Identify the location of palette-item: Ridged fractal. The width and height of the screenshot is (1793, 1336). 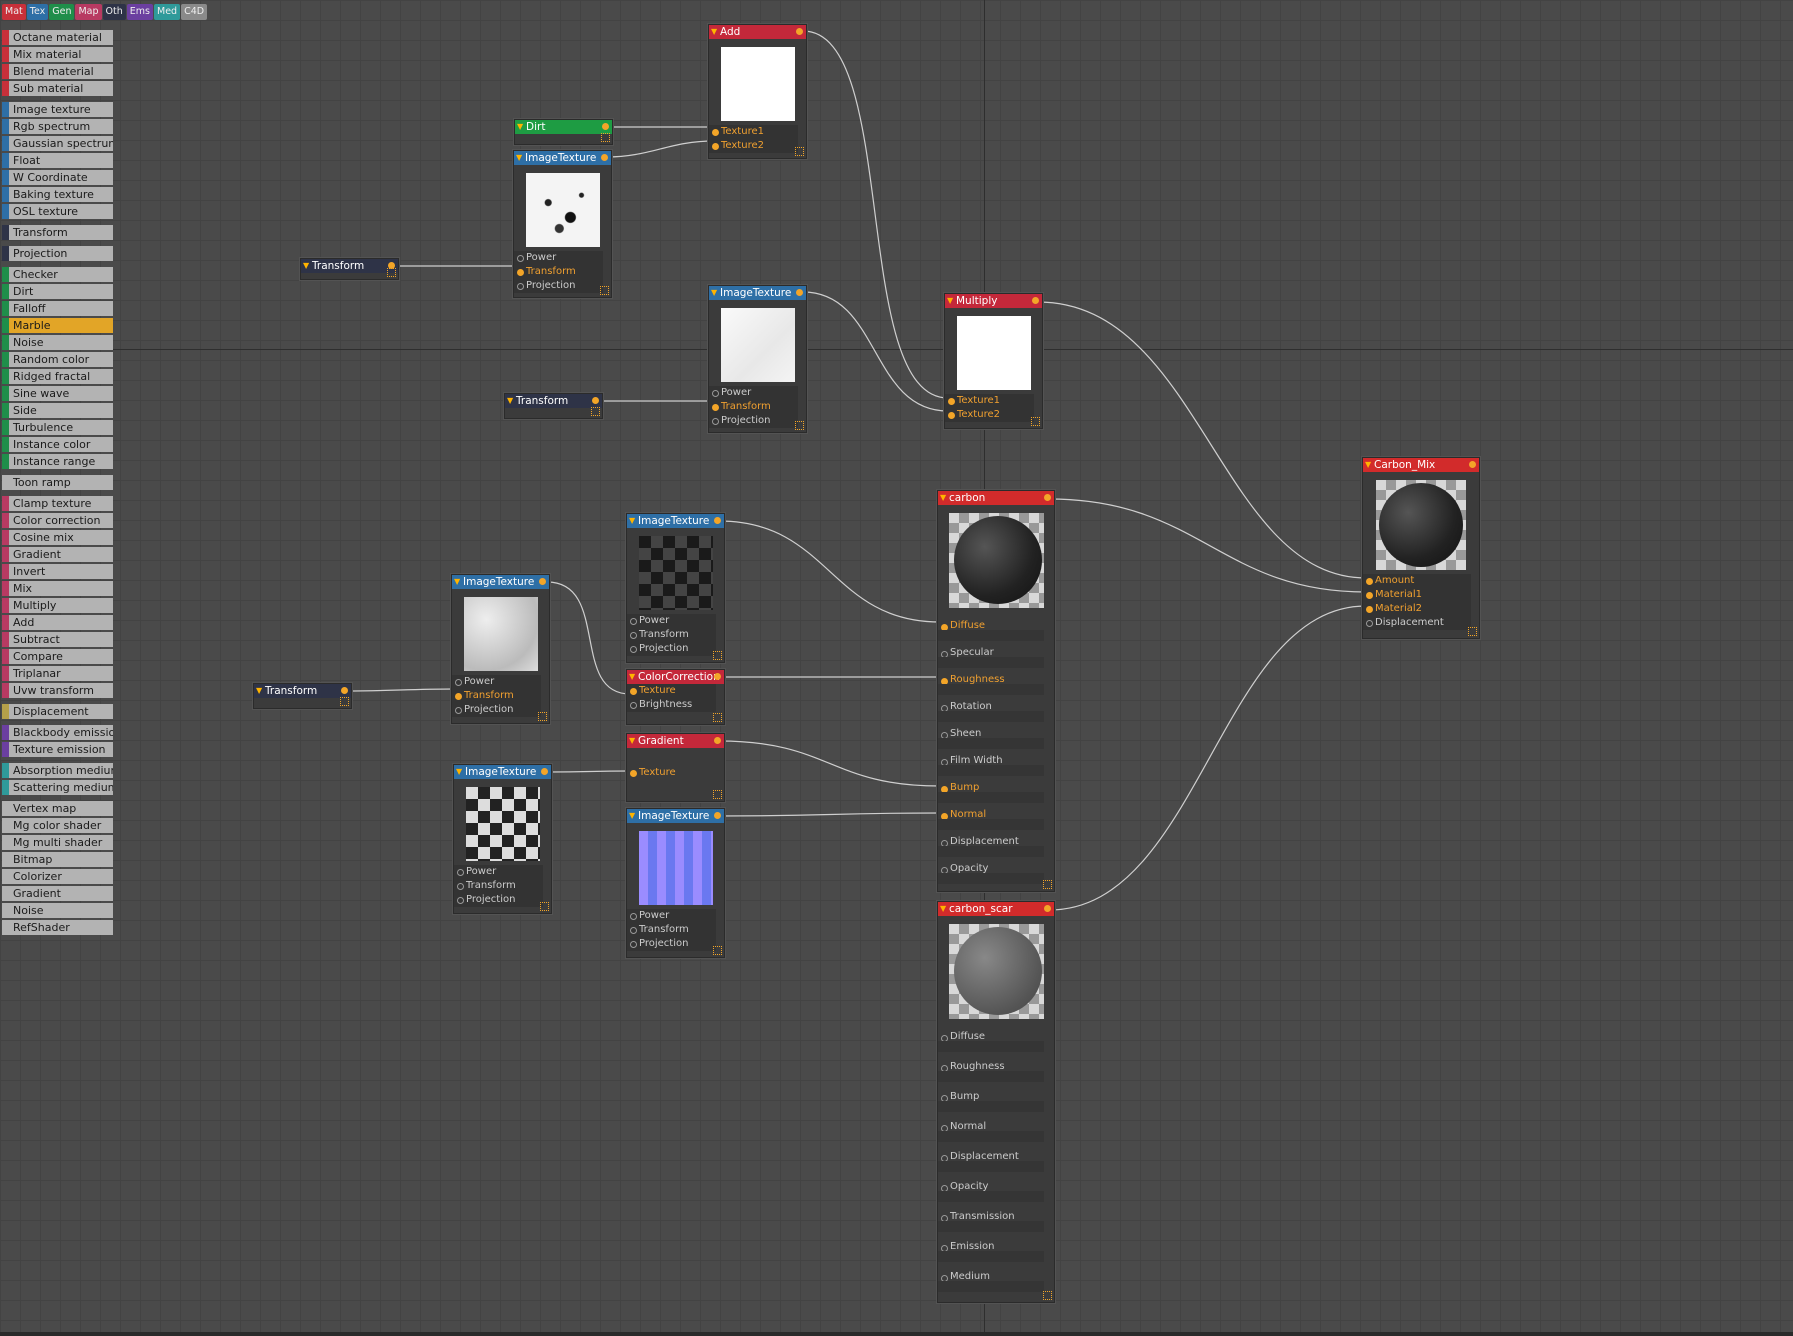
(57, 376).